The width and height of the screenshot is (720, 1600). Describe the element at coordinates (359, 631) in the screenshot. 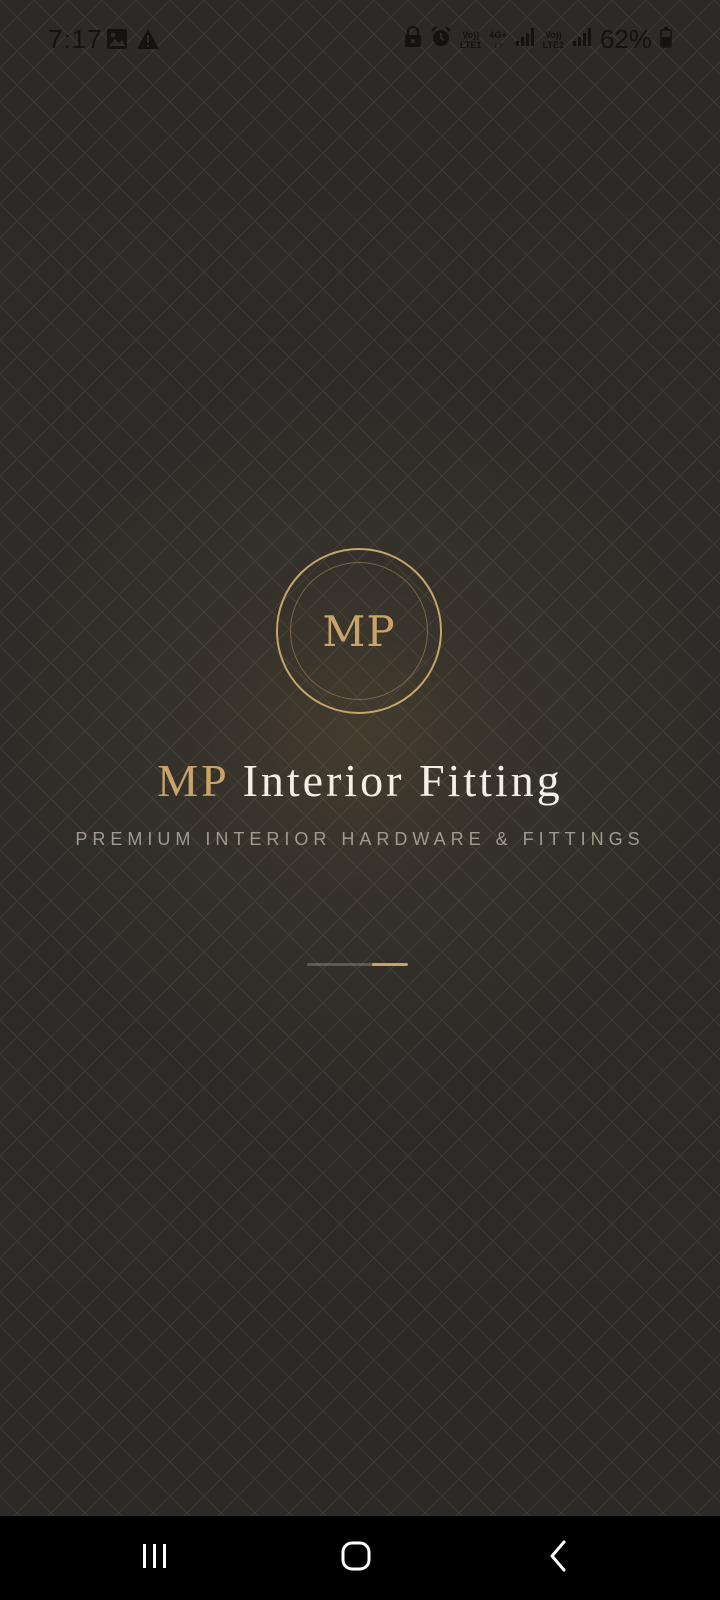

I see `logo-initials: MP` at that location.